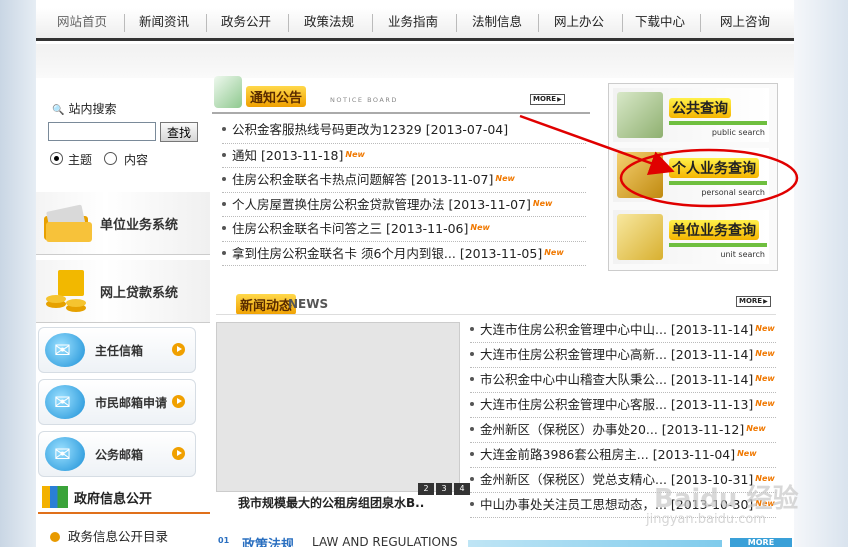 Image resolution: width=848 pixels, height=547 pixels. I want to click on news-title: 新闻动态, so click(266, 304).